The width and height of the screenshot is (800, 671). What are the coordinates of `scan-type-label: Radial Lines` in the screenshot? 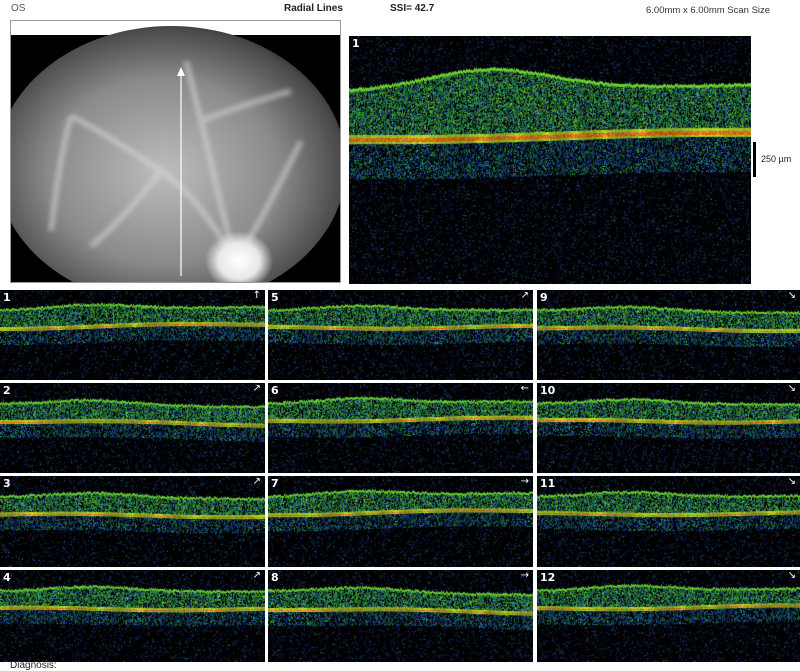 It's located at (313, 8).